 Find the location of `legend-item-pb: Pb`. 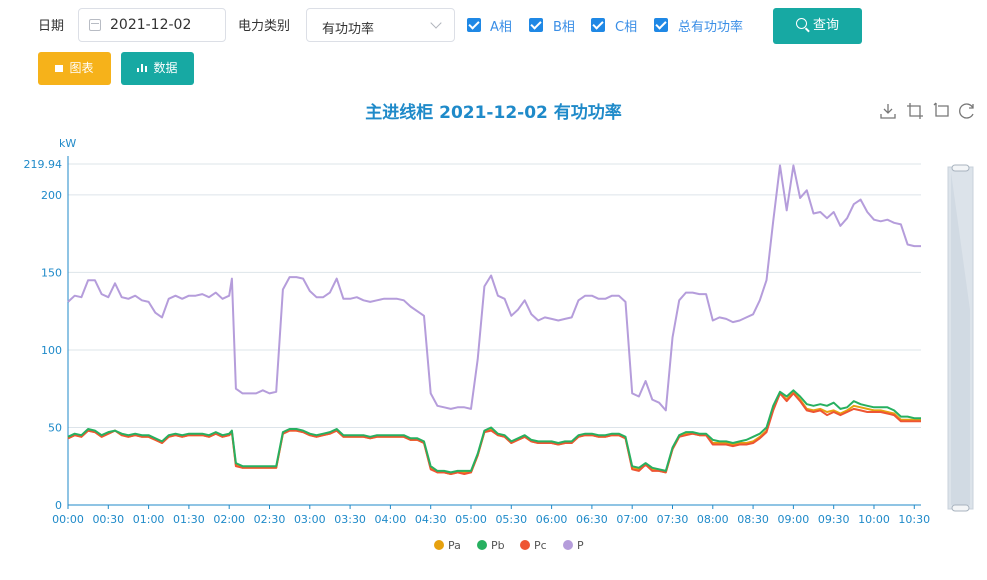

legend-item-pb: Pb is located at coordinates (491, 545).